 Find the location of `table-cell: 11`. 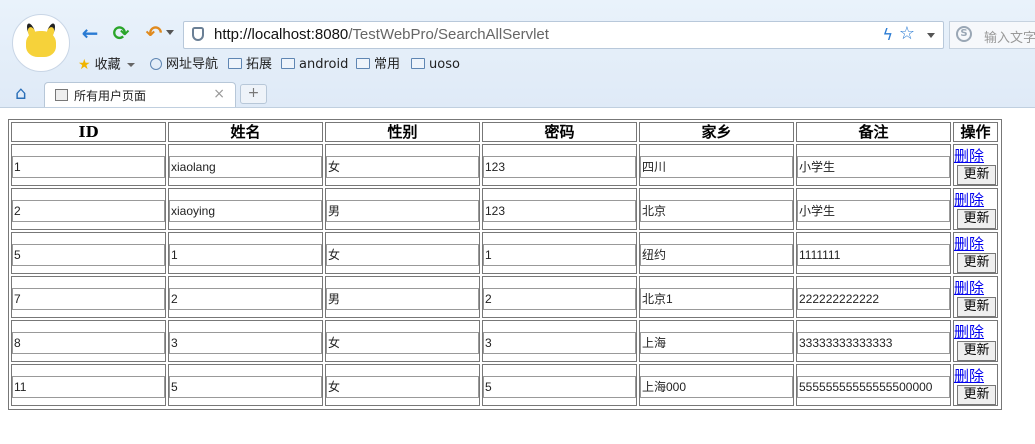

table-cell: 11 is located at coordinates (88, 385).